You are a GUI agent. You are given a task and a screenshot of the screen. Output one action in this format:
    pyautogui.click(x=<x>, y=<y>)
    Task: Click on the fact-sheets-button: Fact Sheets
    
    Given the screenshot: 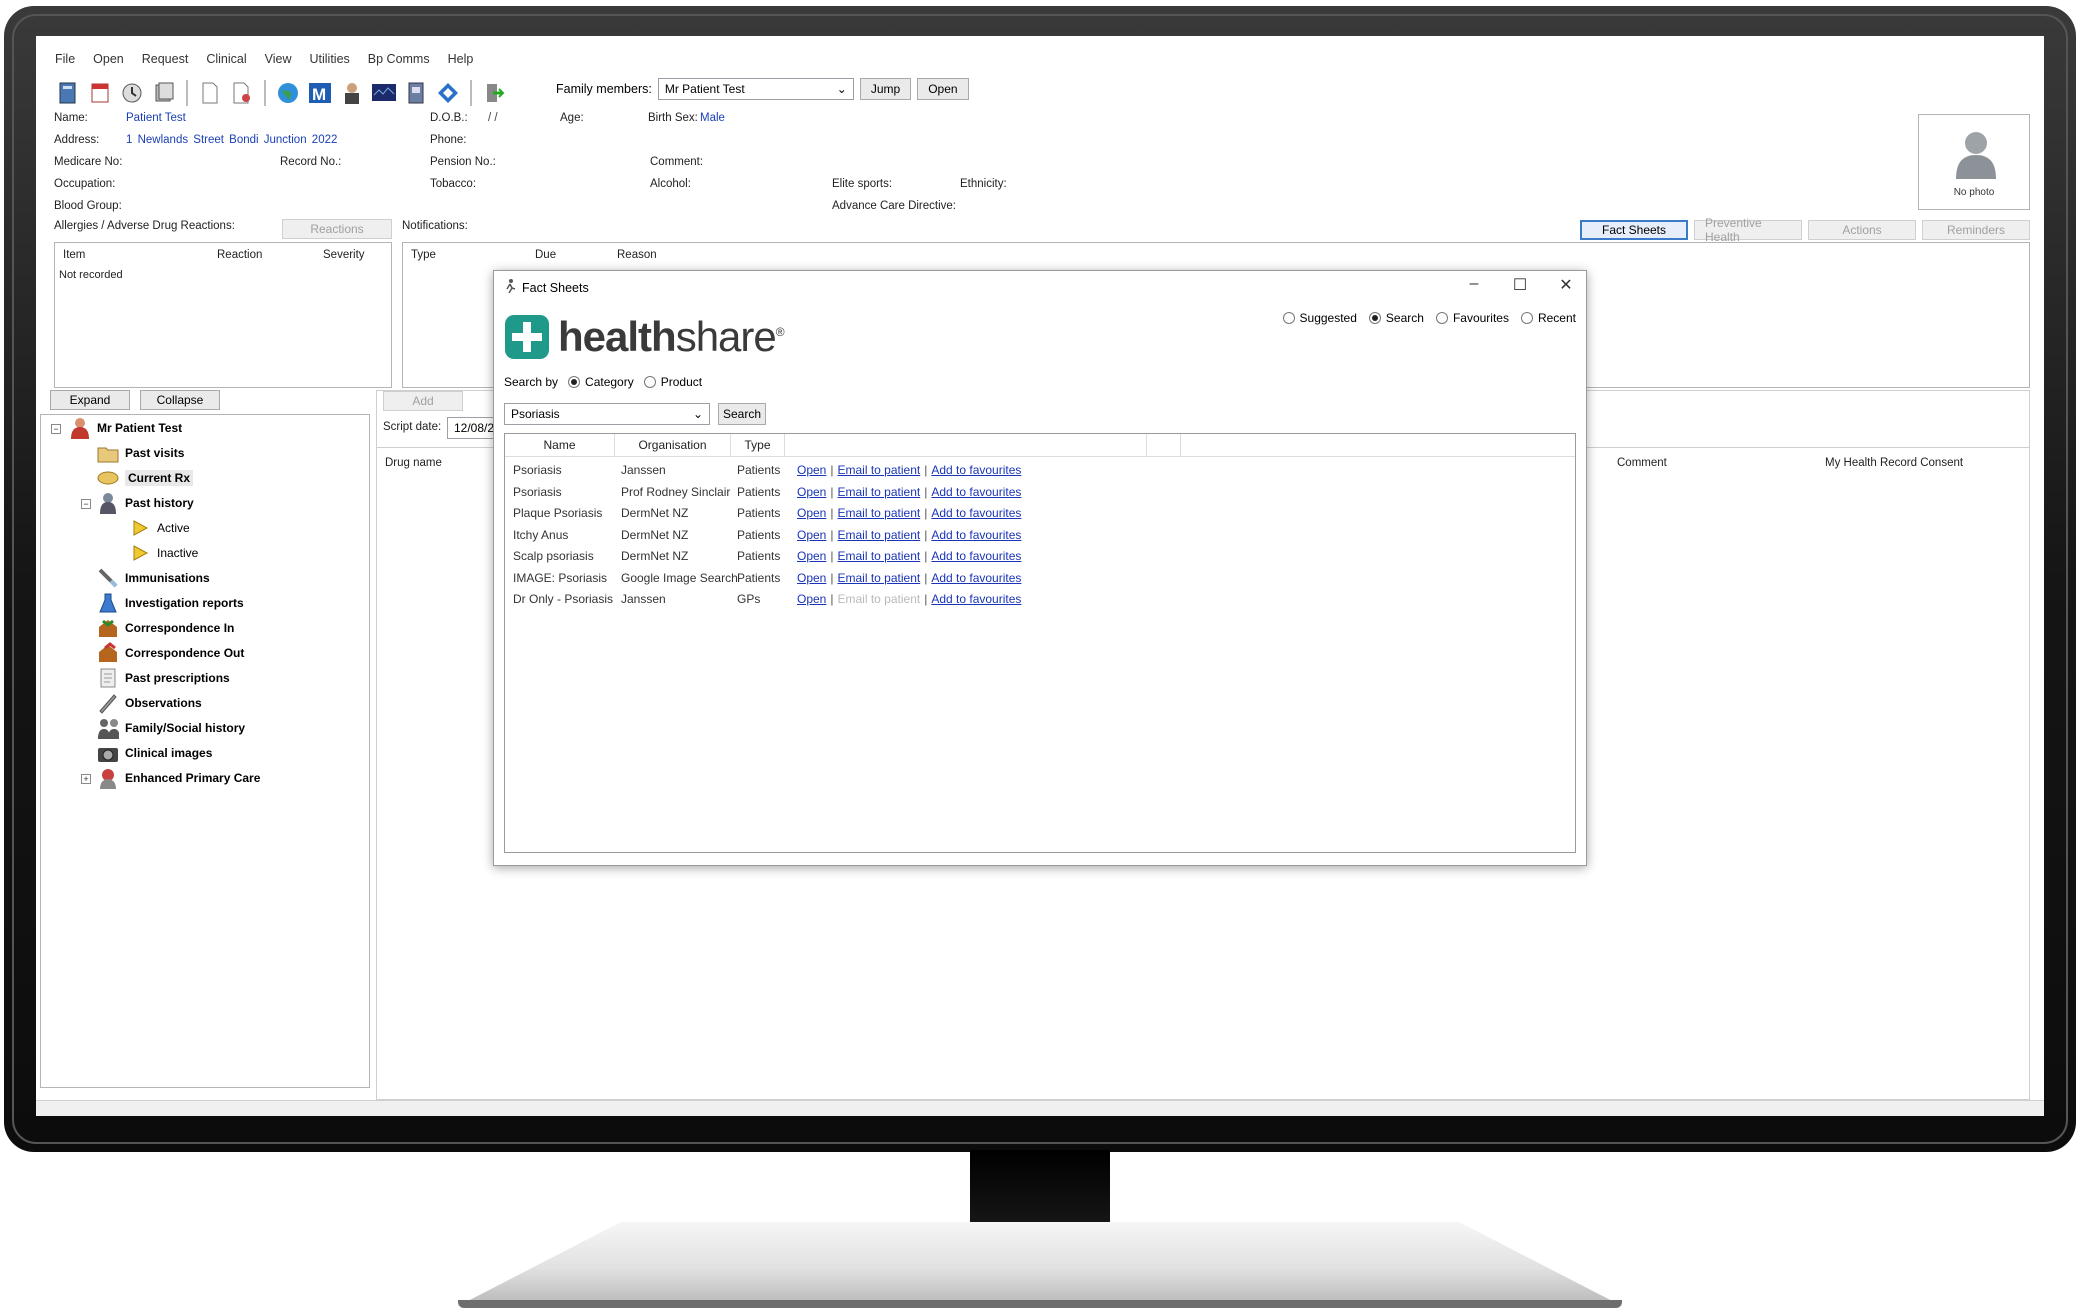 What is the action you would take?
    pyautogui.click(x=1634, y=230)
    